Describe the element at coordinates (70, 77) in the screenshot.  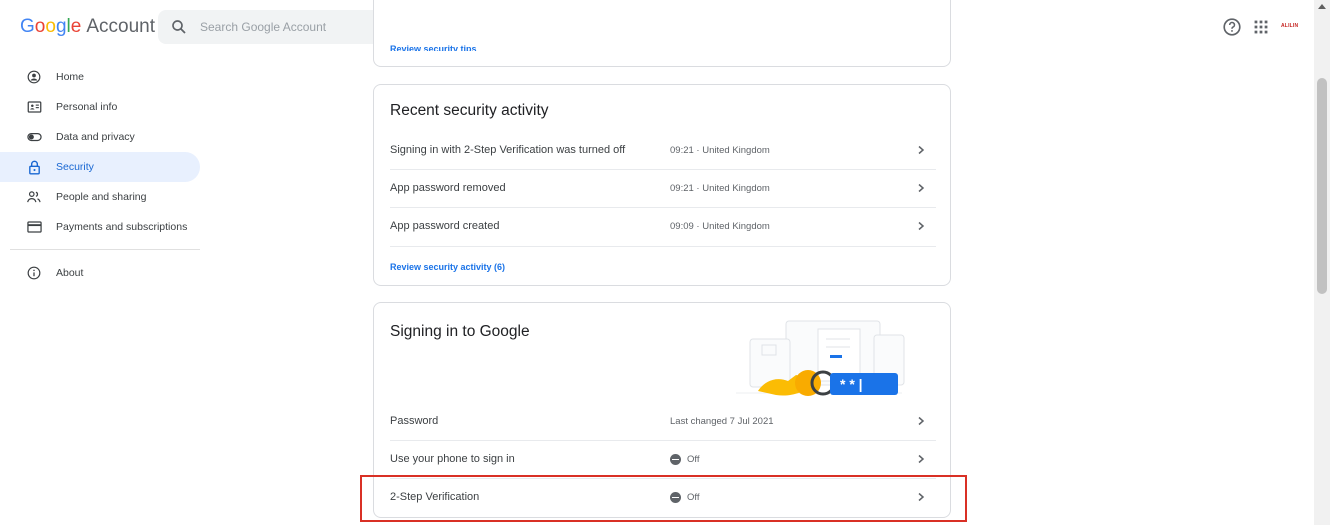
I see `sidebar-item-label: Home` at that location.